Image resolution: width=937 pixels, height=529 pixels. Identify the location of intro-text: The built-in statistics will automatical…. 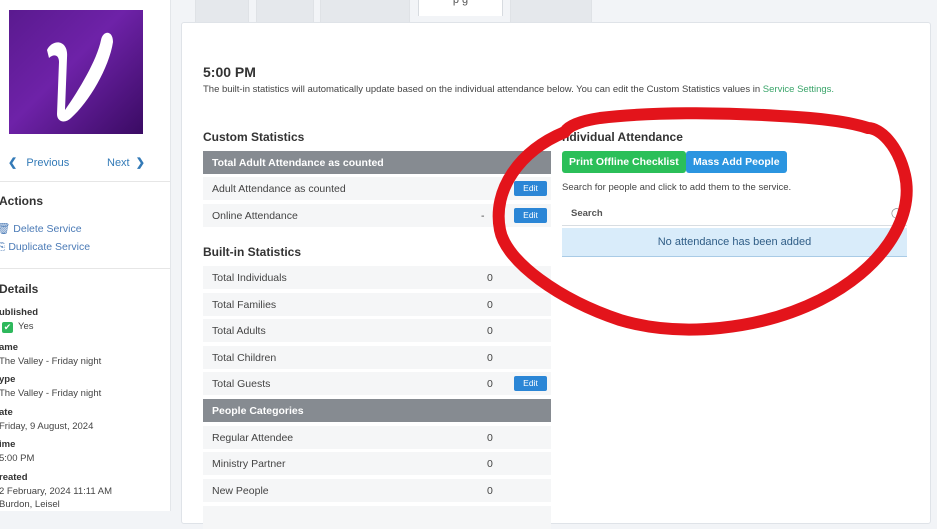
(518, 89).